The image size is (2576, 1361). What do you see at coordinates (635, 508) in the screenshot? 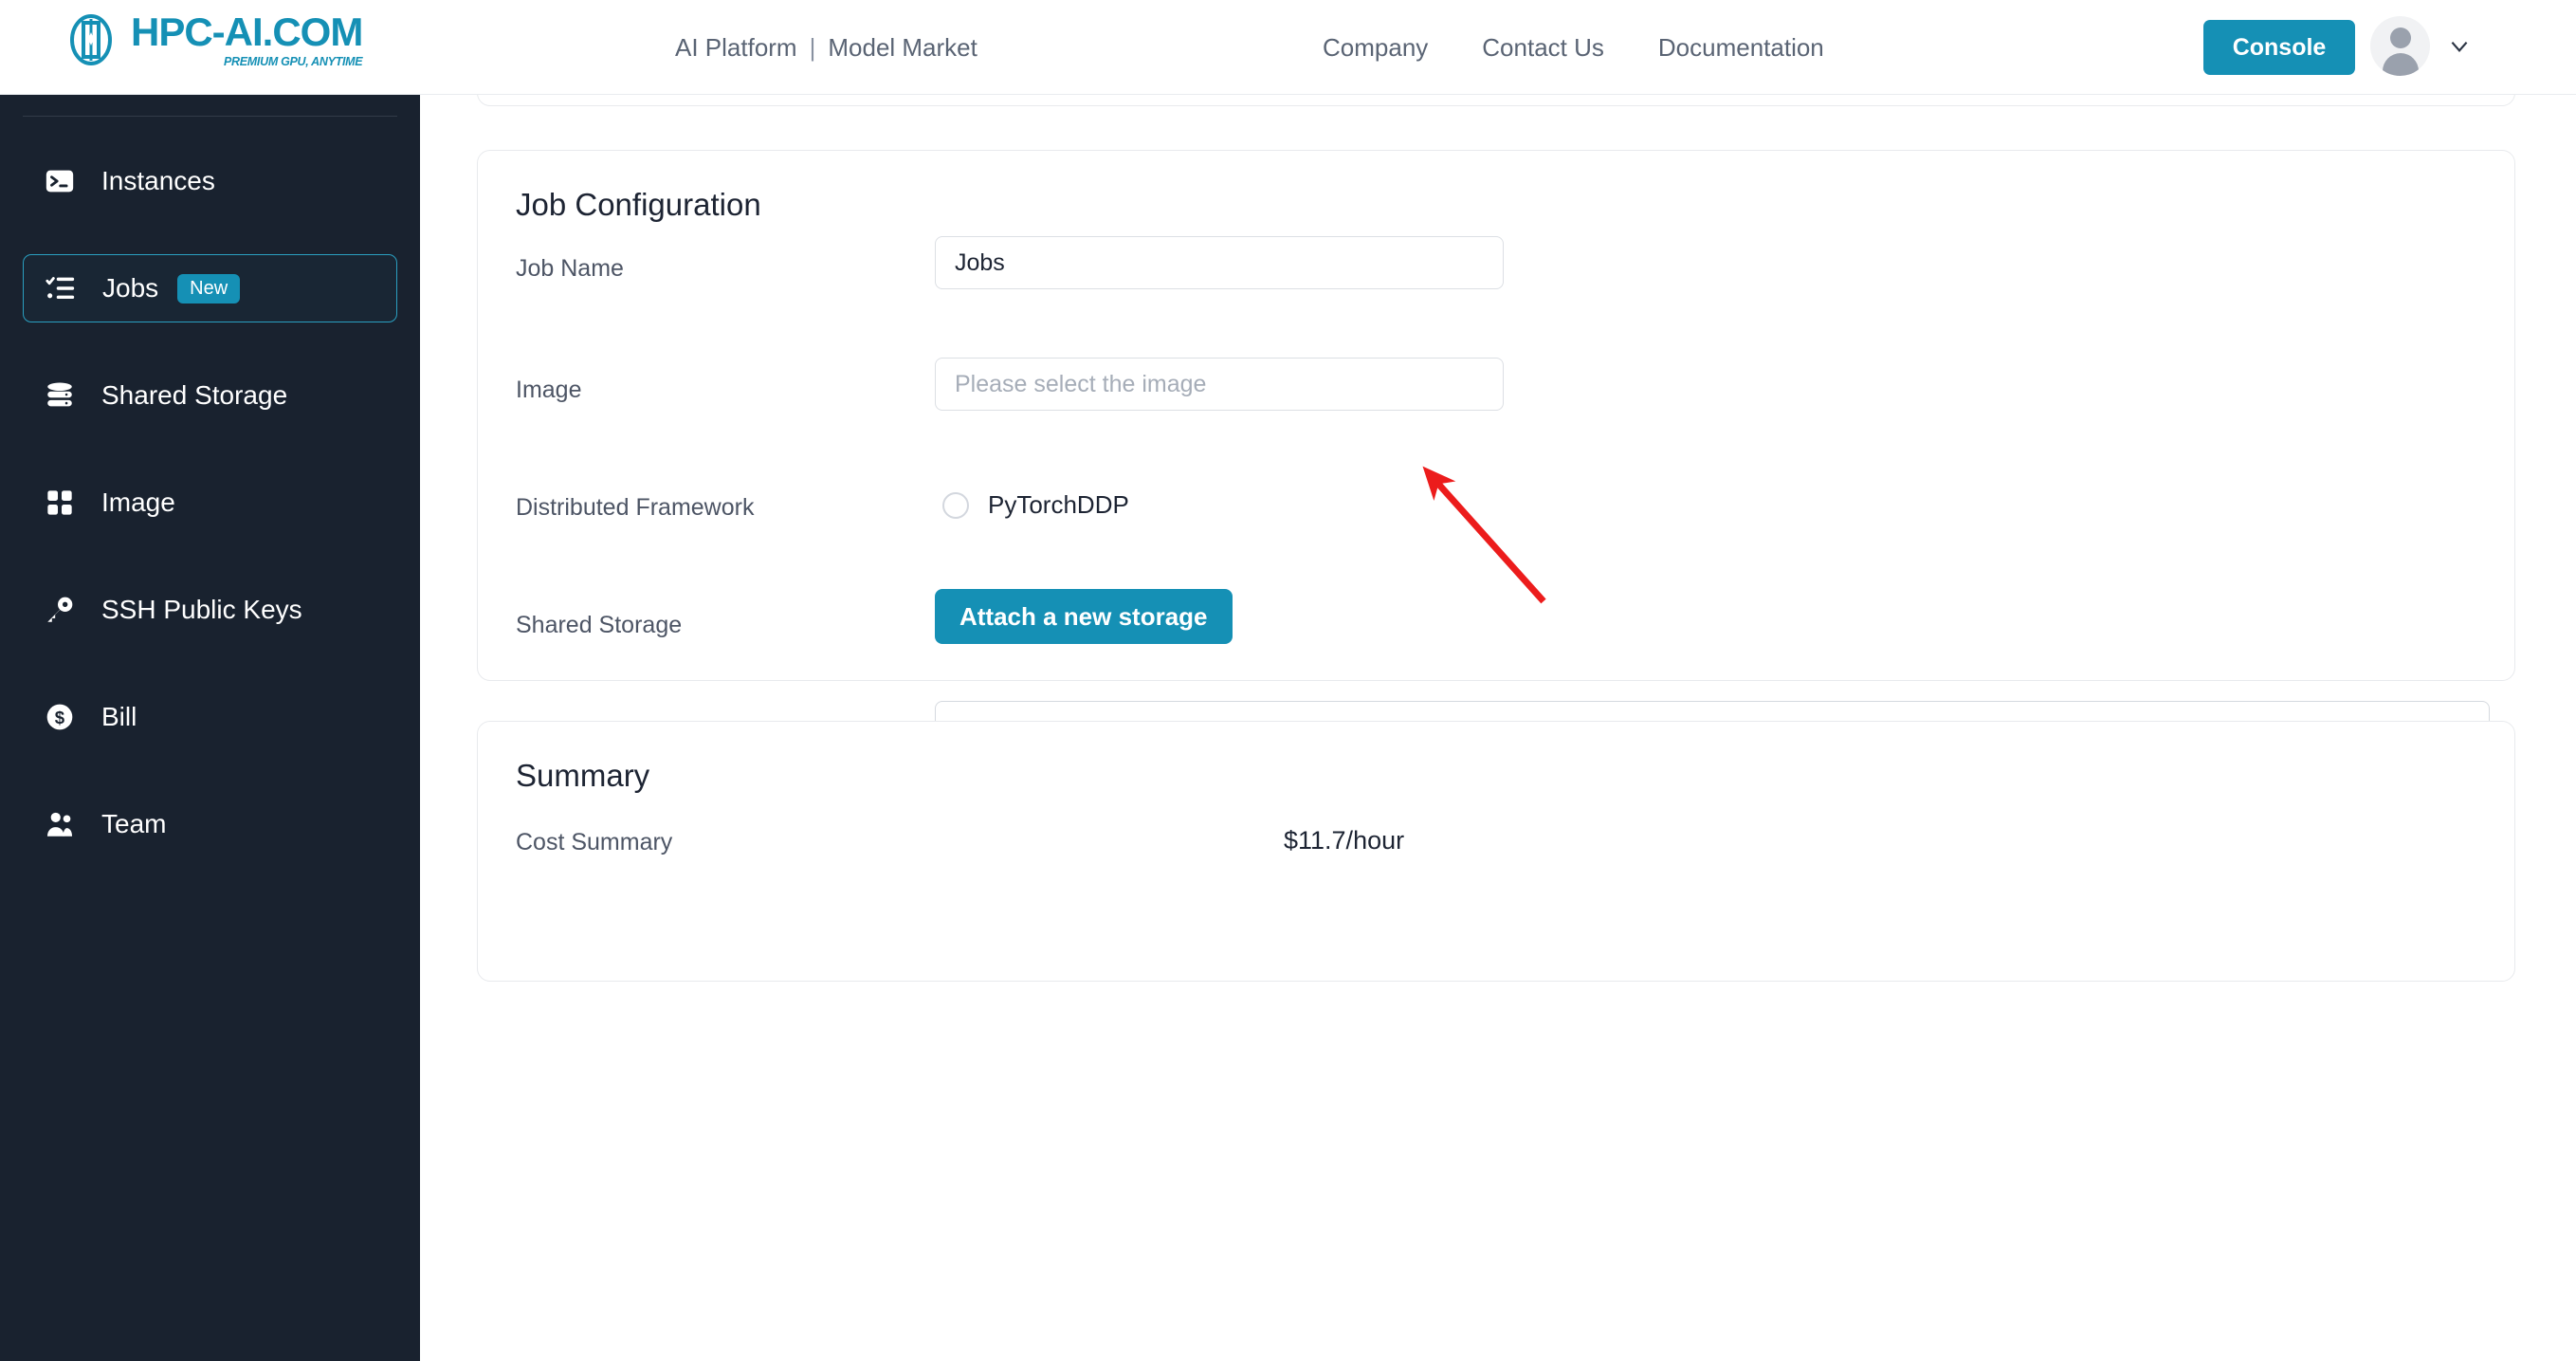
I see `distributed-framework-label: Distributed Framework` at bounding box center [635, 508].